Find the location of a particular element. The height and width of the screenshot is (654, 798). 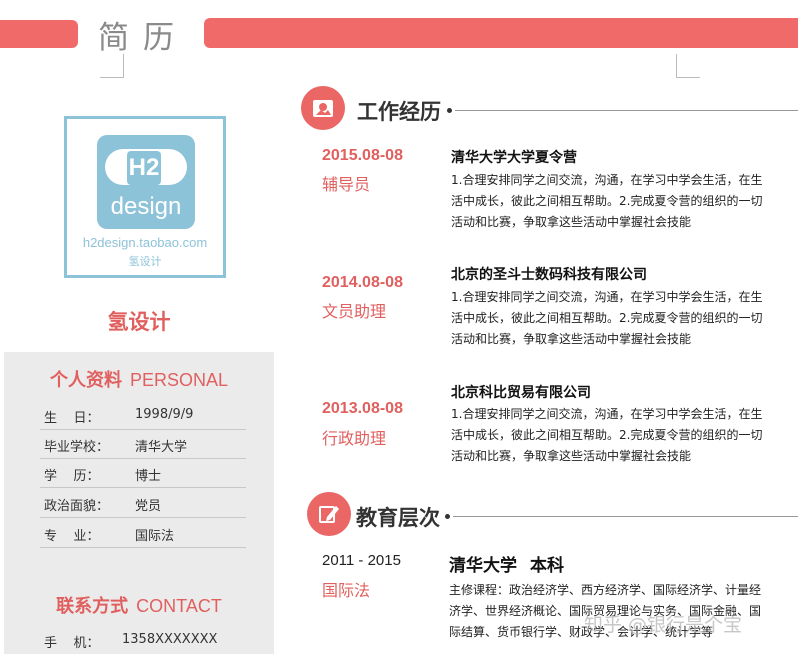

watermark: 知乎 @银行是个宝 is located at coordinates (663, 625).